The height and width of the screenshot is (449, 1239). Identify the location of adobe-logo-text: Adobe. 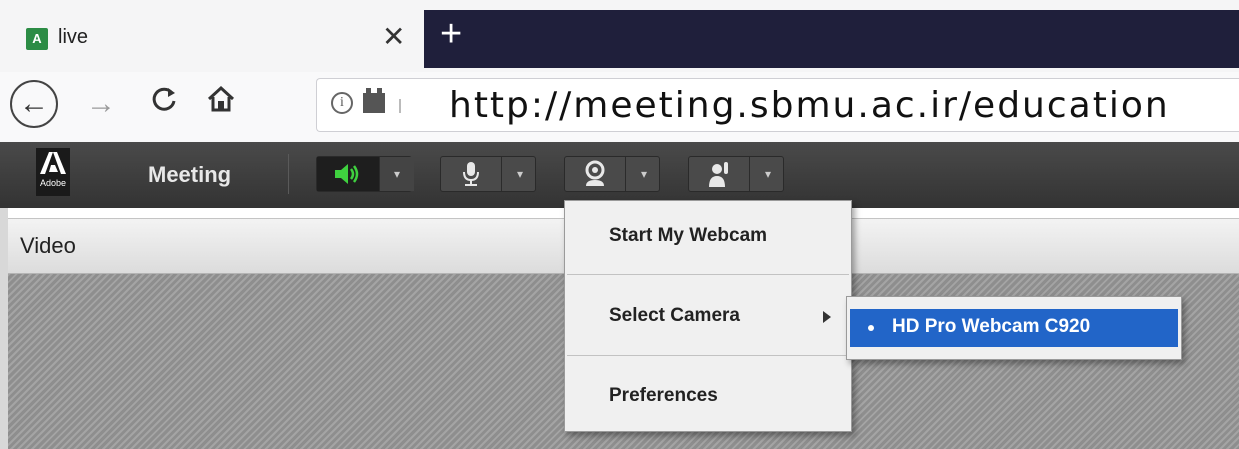
(53, 183).